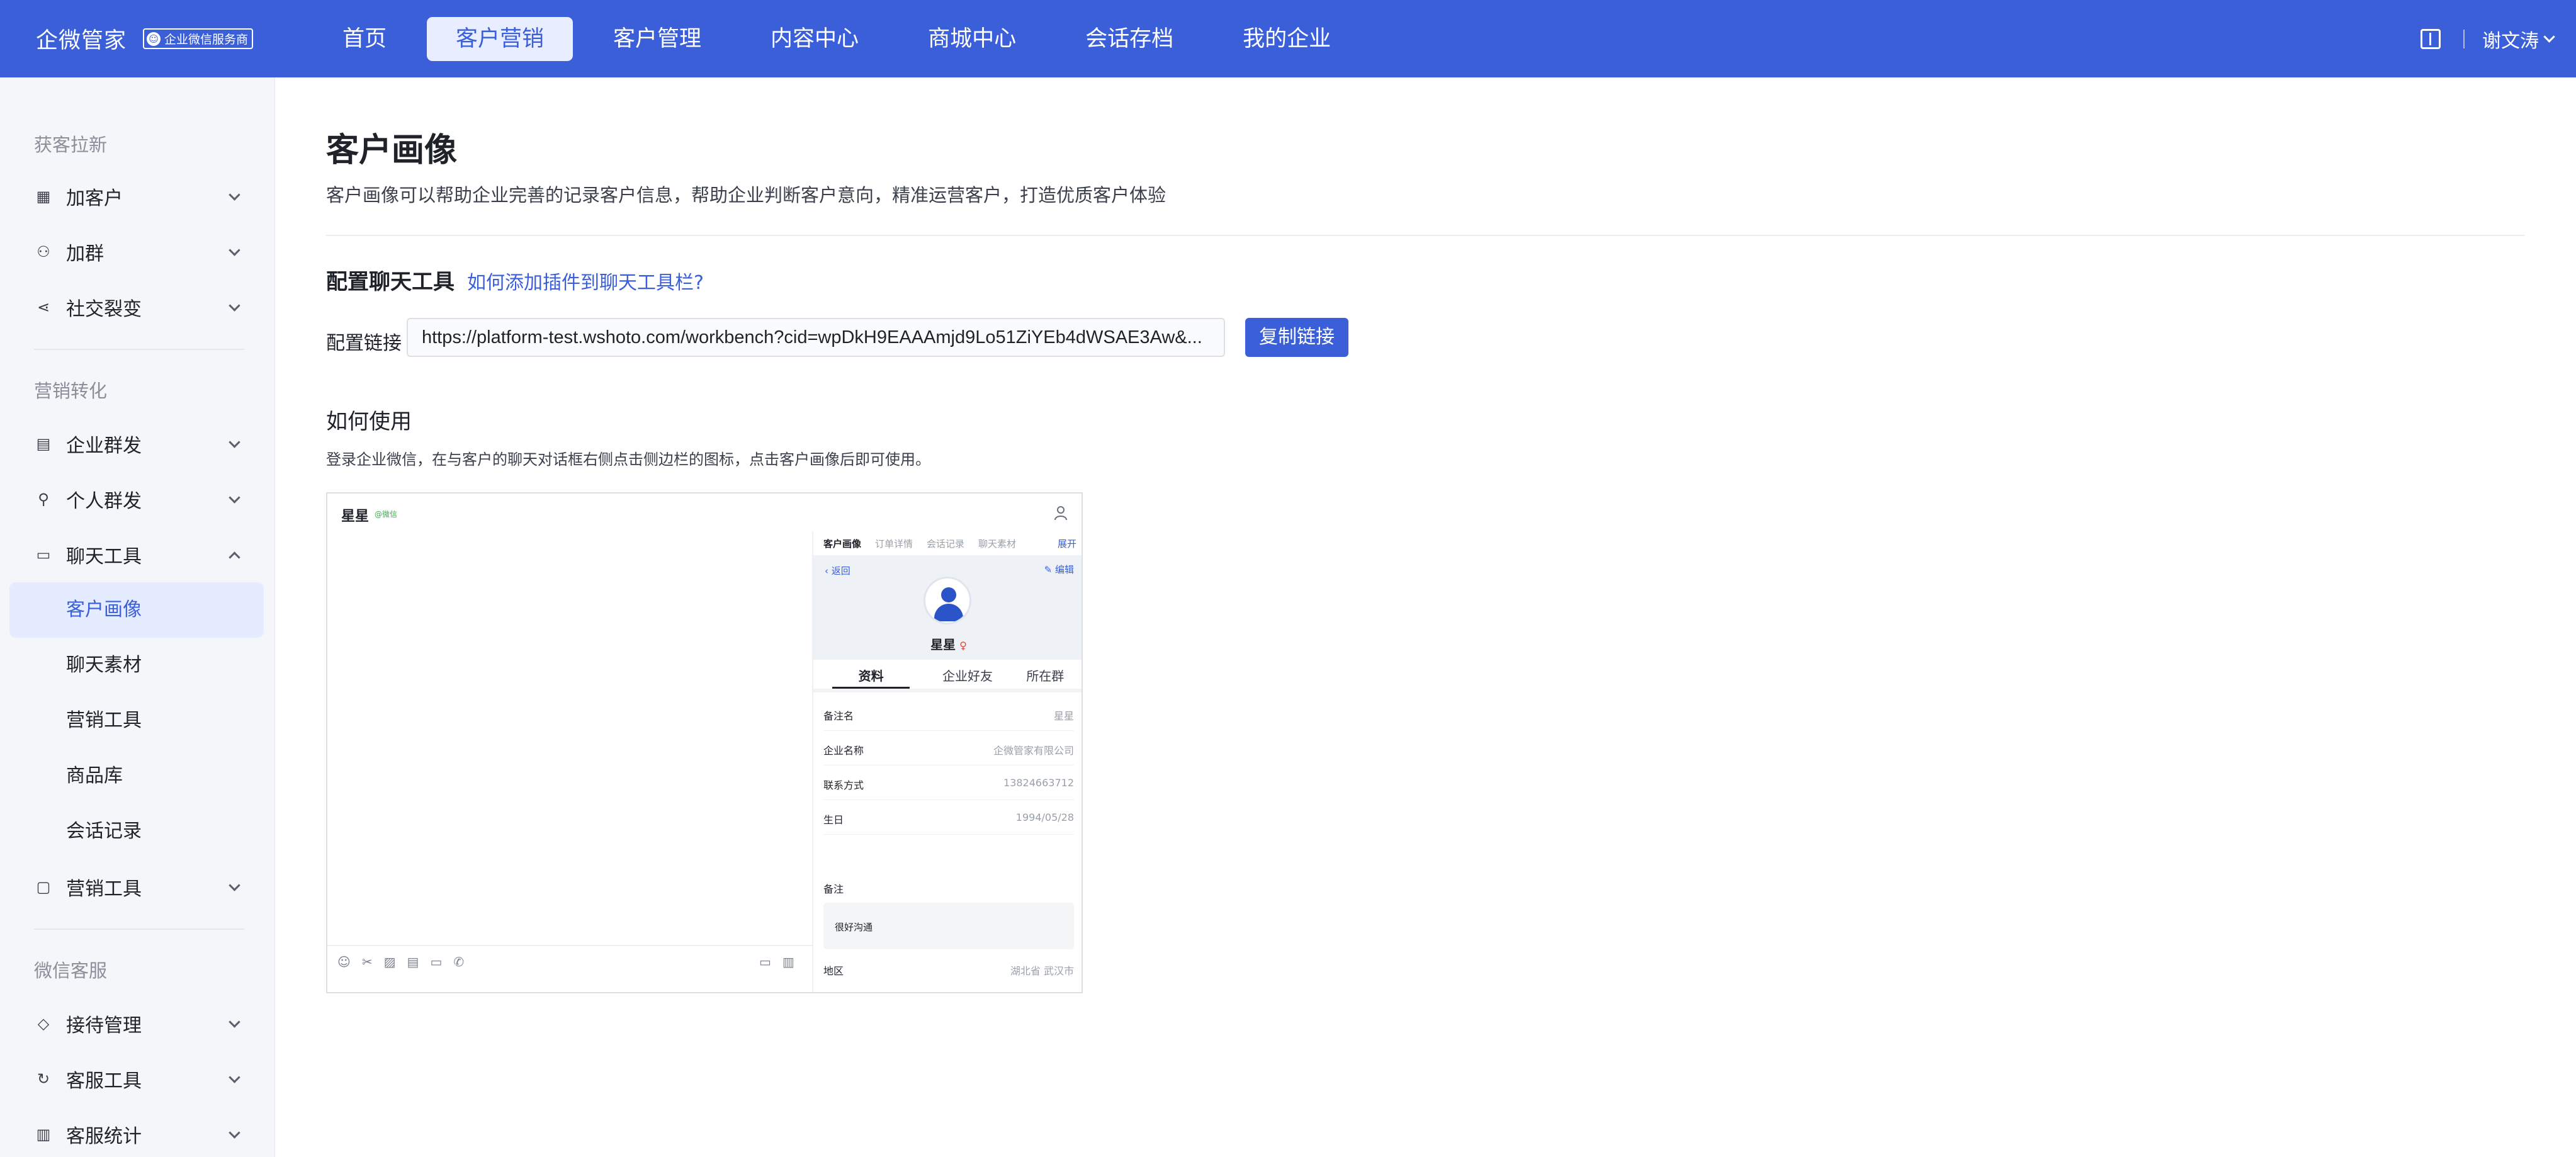  Describe the element at coordinates (628, 459) in the screenshot. I see `howto-description: 登录企业微信，在与客户的聊天对话框右侧点击侧边栏的图标，点击客户画像后即可使用。` at that location.